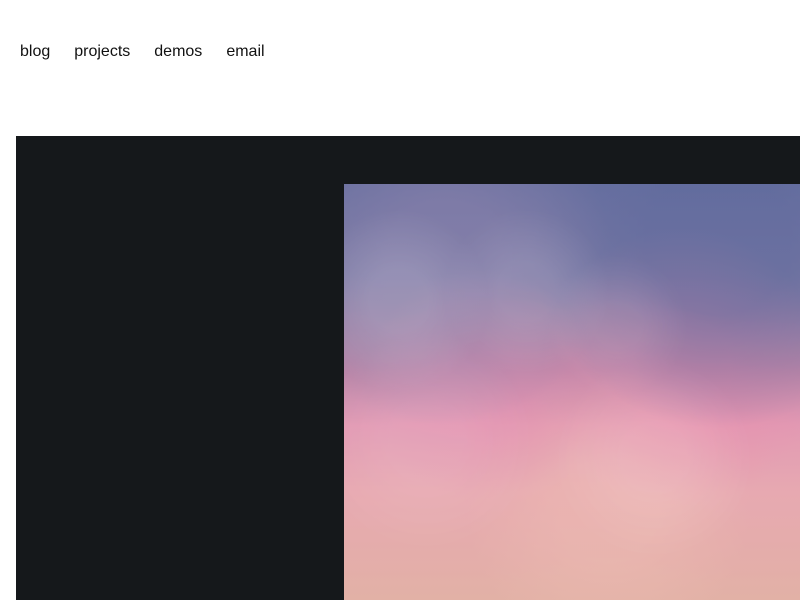  I want to click on nav-link-email: email, so click(245, 52).